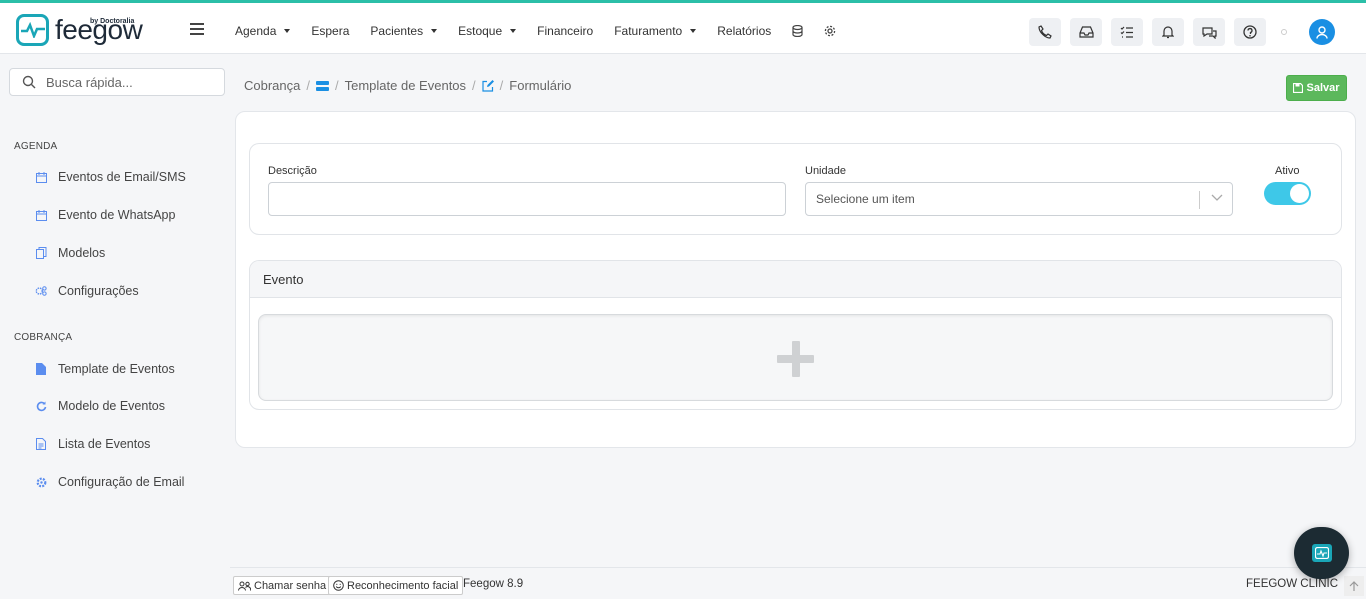  Describe the element at coordinates (109, 482) in the screenshot. I see `sidebar-item-configuracao-email: Configuração de Email` at that location.